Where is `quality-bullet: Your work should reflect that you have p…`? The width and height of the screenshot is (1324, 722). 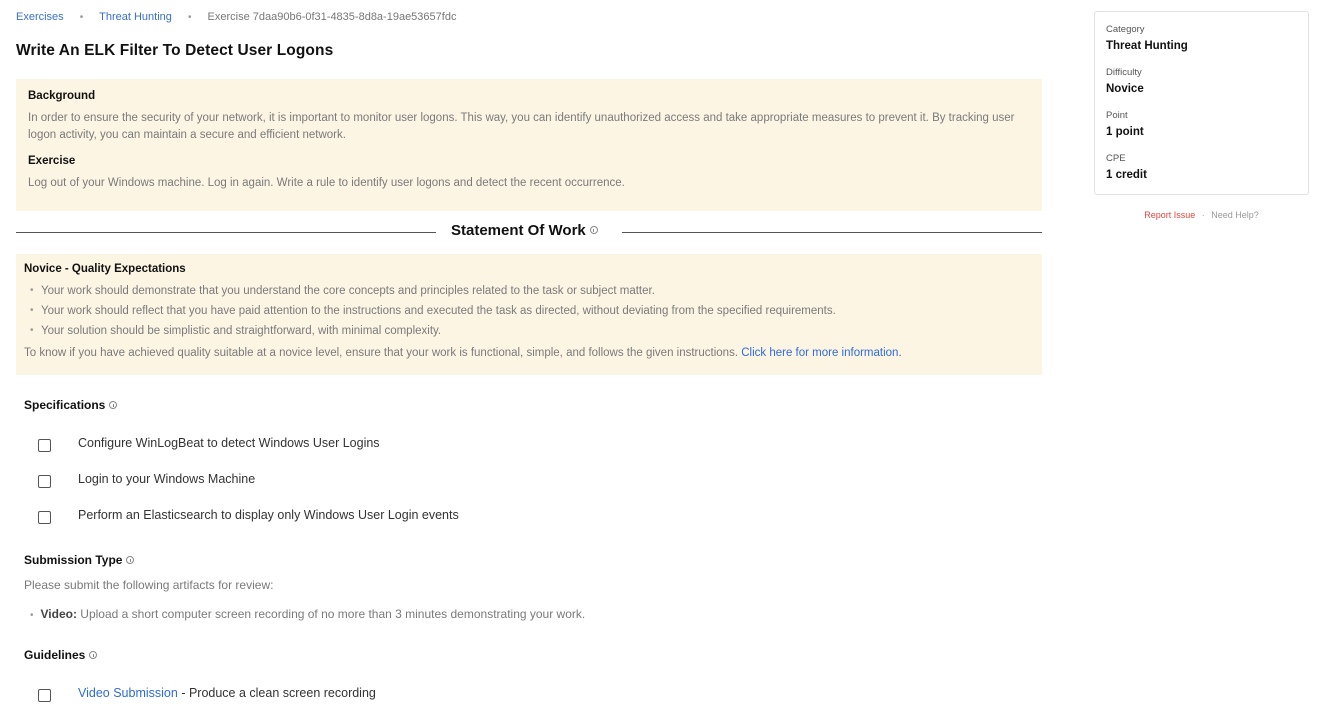 quality-bullet: Your work should reflect that you have p… is located at coordinates (529, 311).